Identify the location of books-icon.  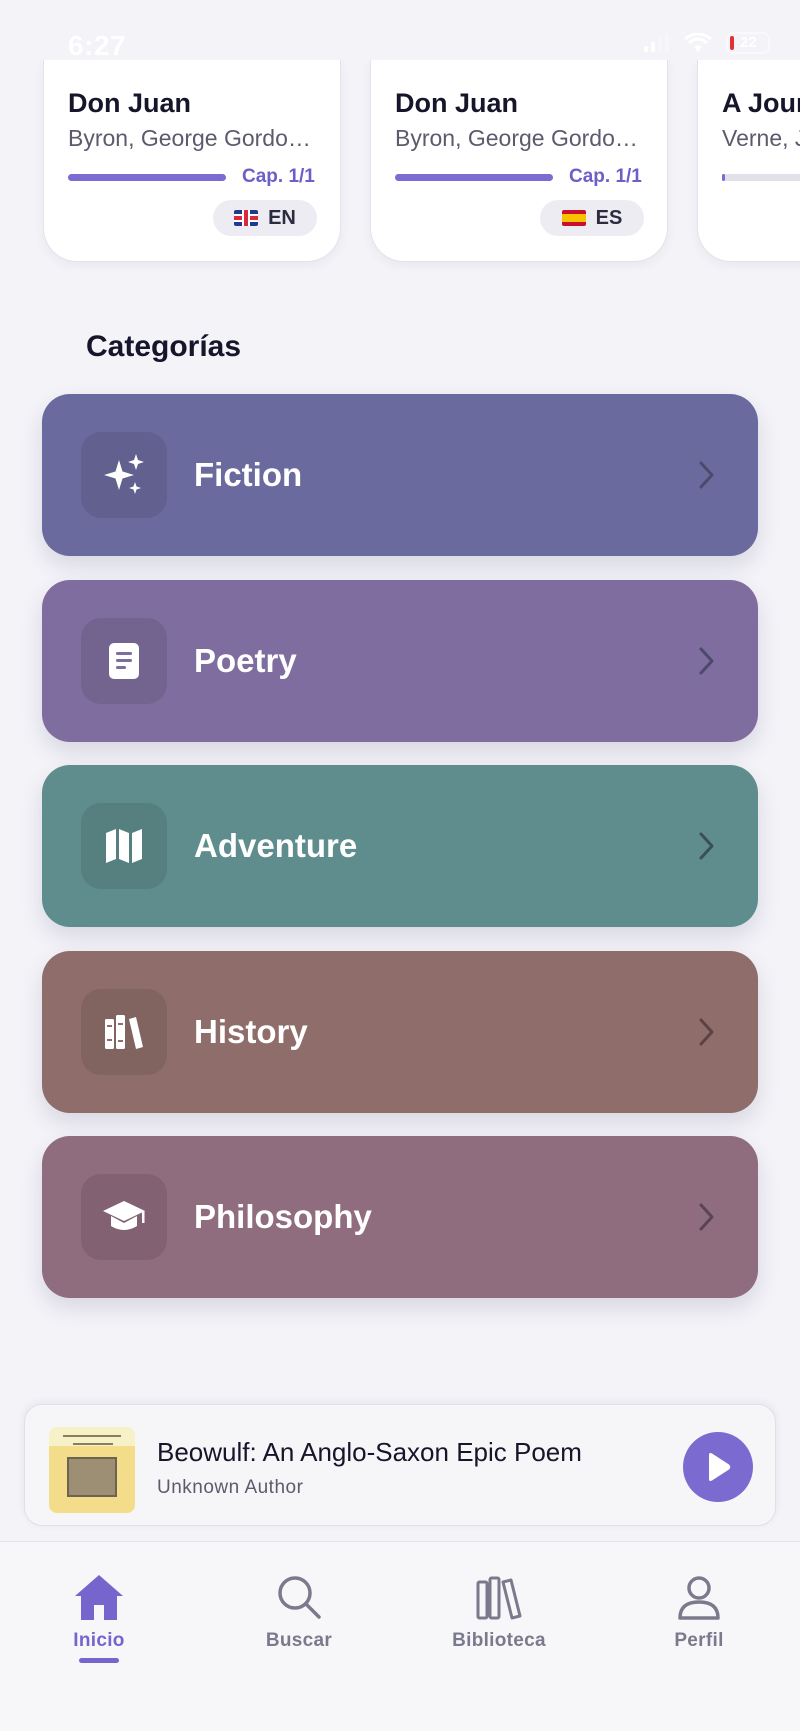
(124, 1032).